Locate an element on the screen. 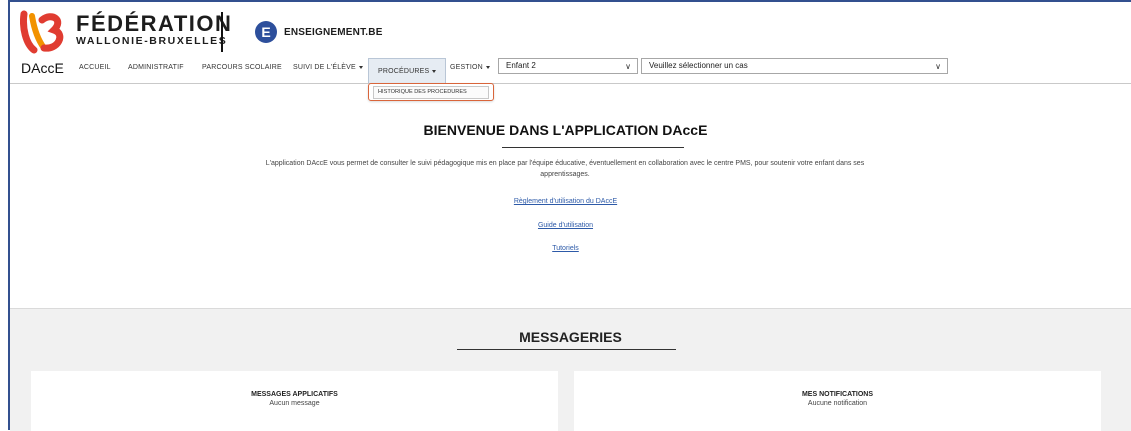 Image resolution: width=1131 pixels, height=431 pixels. welcome-title: BIENVENUE DANS L'APPLICATION DAccE is located at coordinates (565, 130).